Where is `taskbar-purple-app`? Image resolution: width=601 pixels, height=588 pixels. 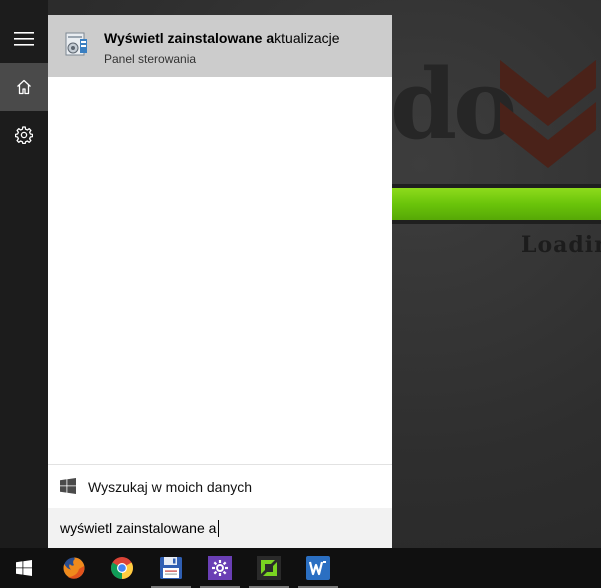
taskbar-purple-app is located at coordinates (220, 568).